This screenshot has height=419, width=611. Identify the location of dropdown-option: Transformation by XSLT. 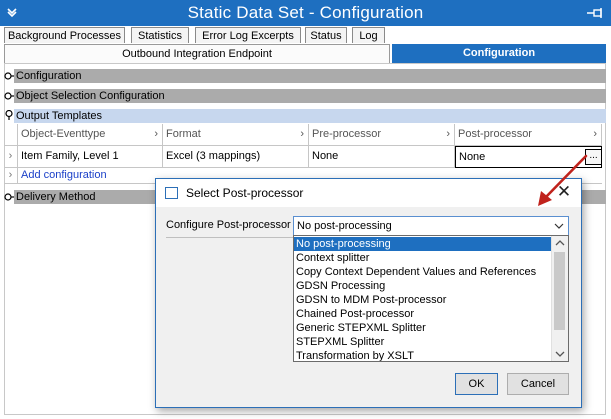
(423, 355).